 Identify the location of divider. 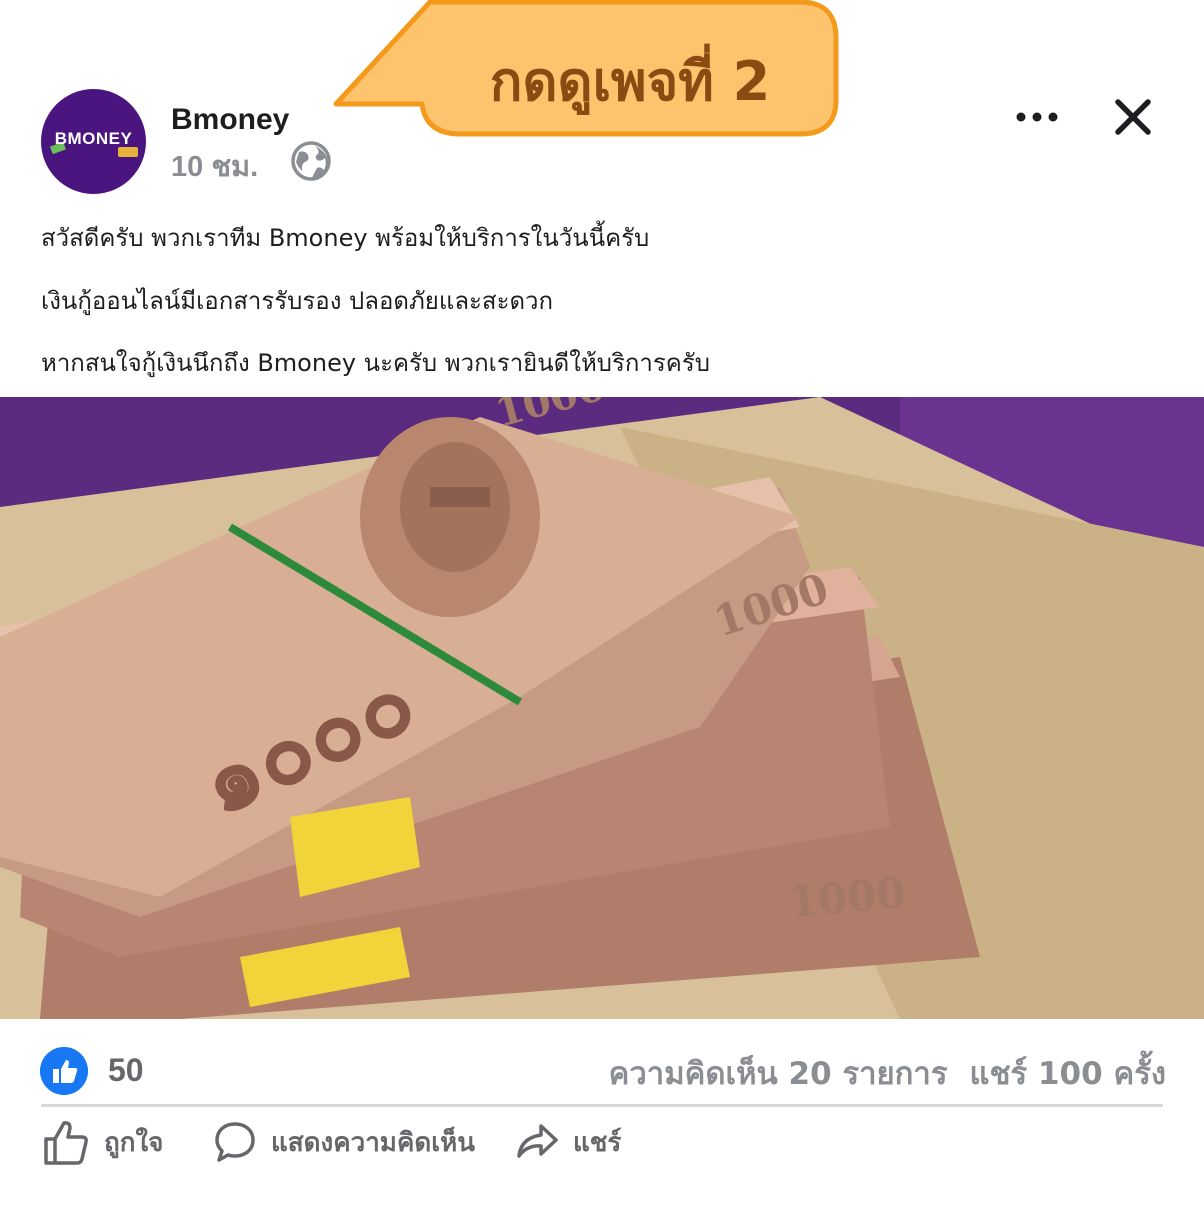
(602, 1105).